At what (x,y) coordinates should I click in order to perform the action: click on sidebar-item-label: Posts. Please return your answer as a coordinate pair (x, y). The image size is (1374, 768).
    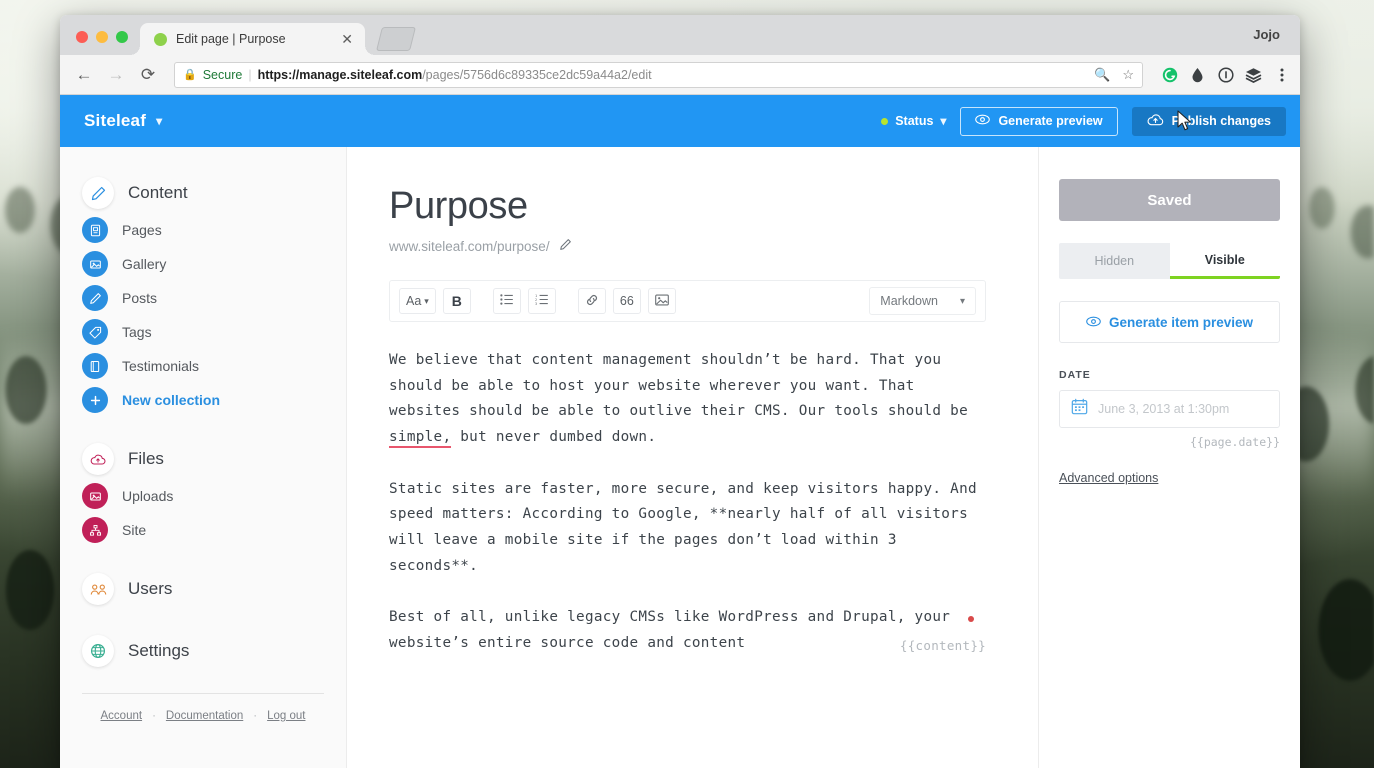
    Looking at the image, I should click on (140, 298).